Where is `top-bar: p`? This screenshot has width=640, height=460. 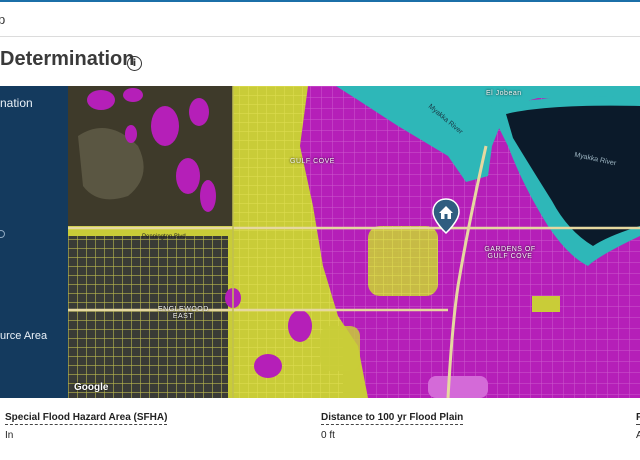 top-bar: p is located at coordinates (320, 18).